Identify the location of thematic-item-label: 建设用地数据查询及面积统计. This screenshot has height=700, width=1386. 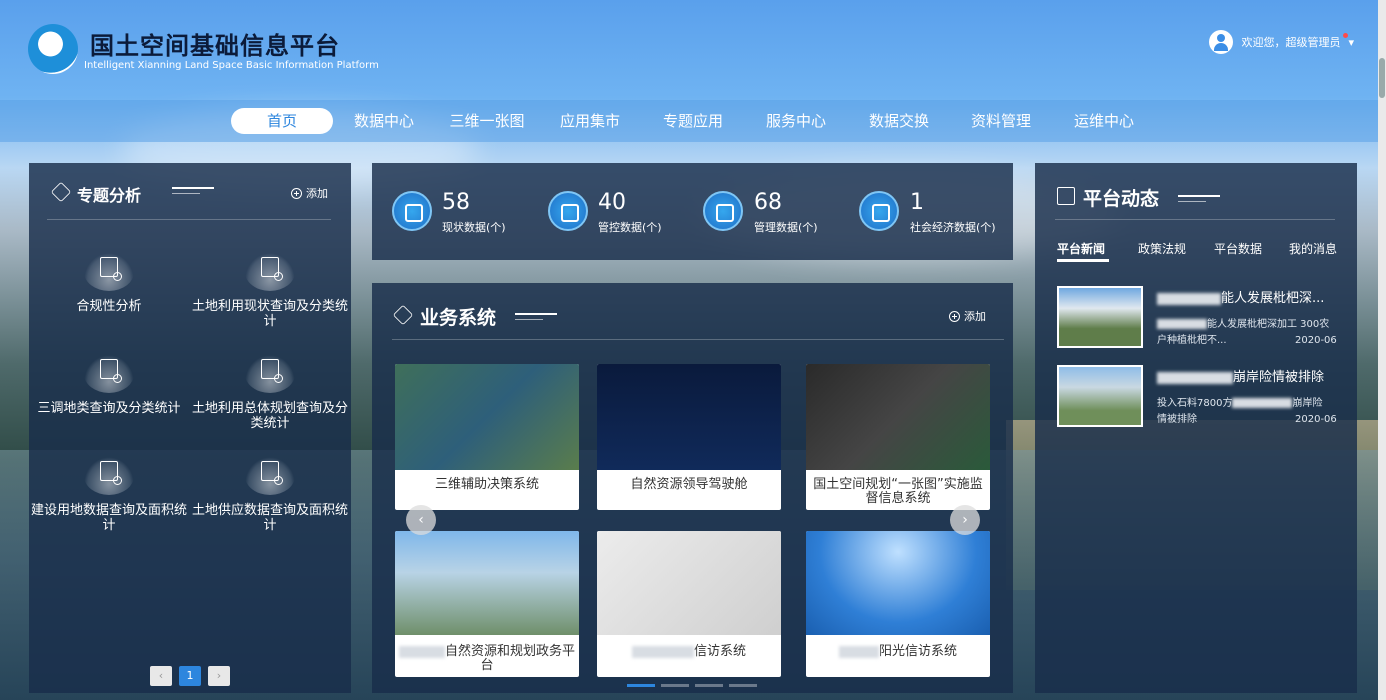
(108, 518).